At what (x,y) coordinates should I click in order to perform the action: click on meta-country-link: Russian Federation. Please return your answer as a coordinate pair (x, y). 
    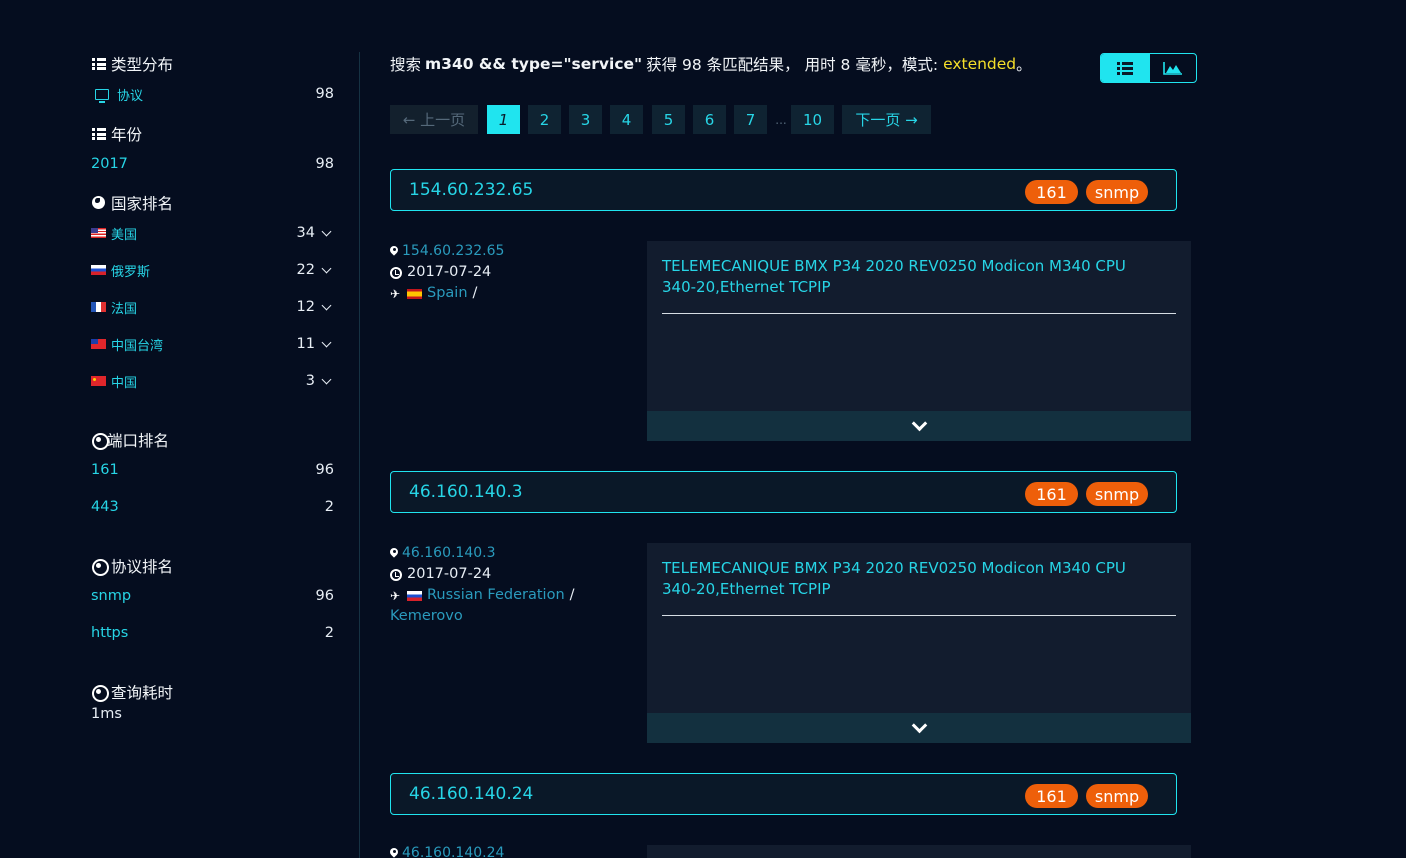
    Looking at the image, I should click on (496, 595).